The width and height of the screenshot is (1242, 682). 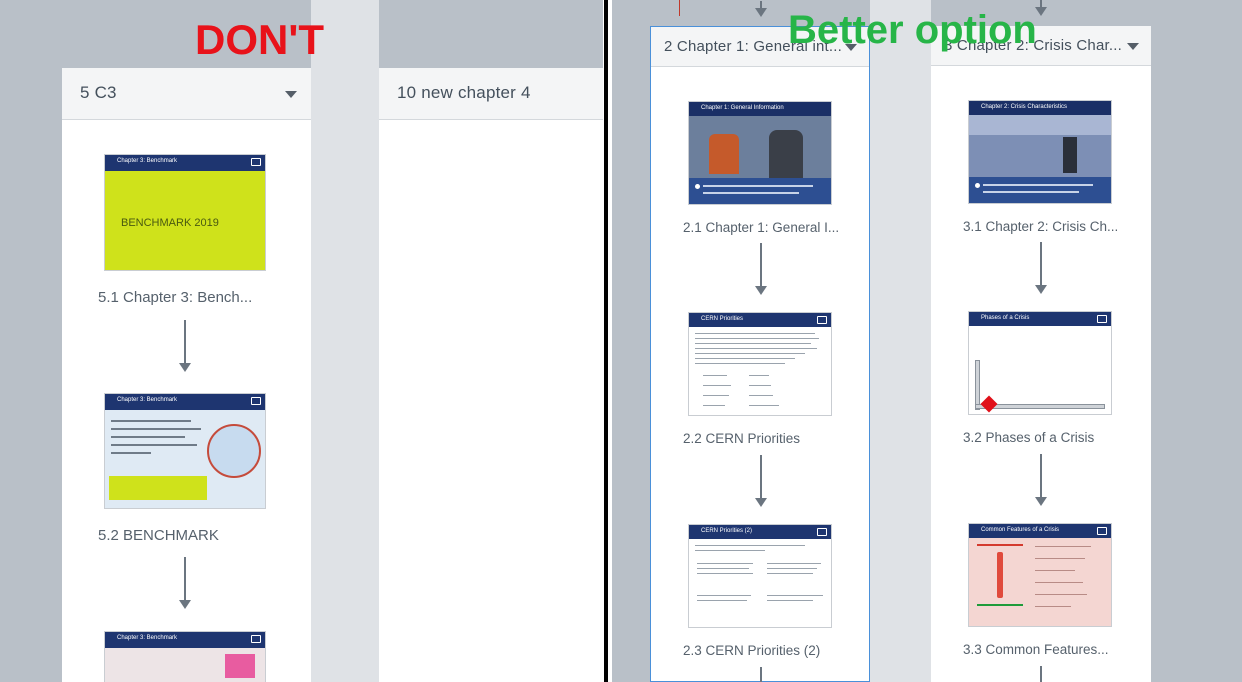 I want to click on column-title: 5 C3, so click(x=98, y=92).